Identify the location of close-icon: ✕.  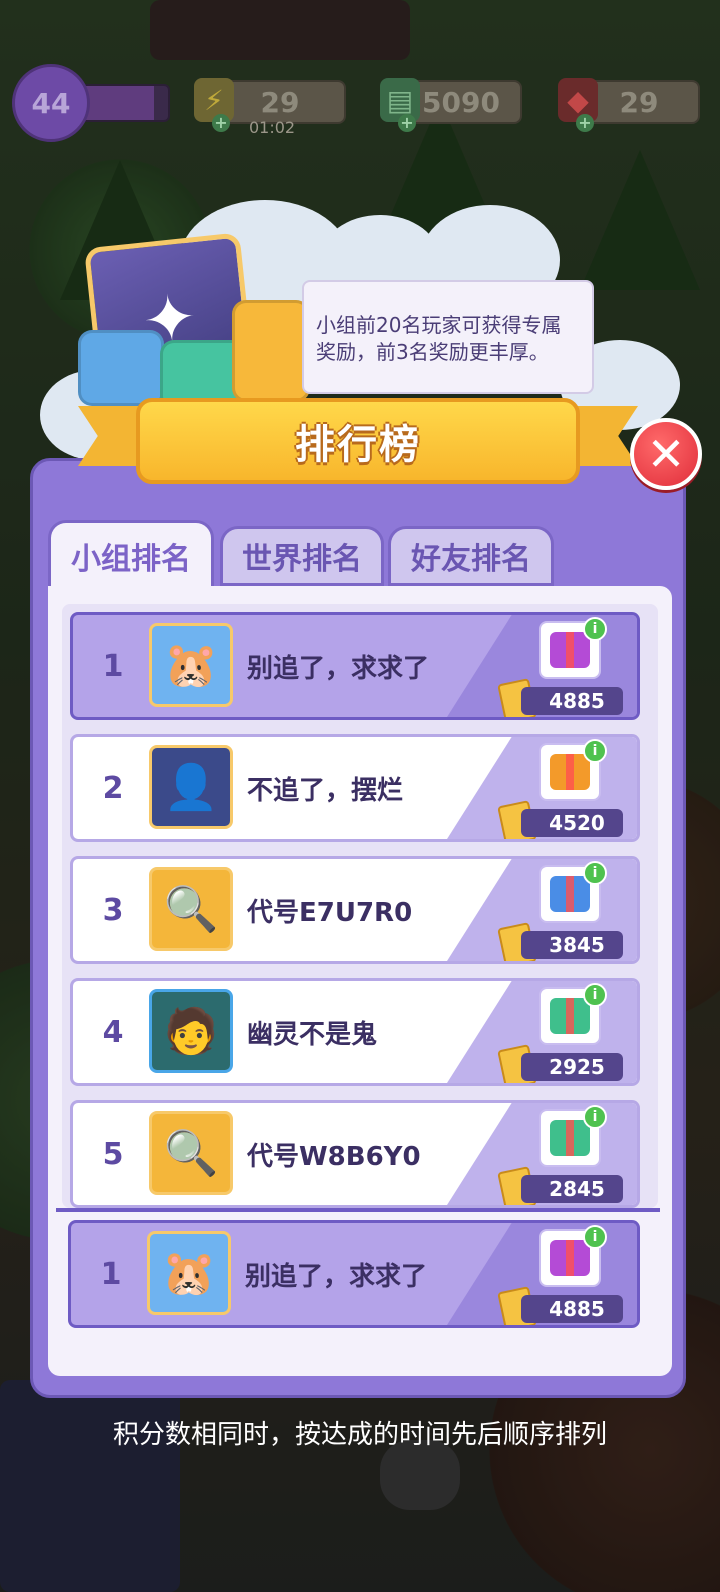
(666, 454).